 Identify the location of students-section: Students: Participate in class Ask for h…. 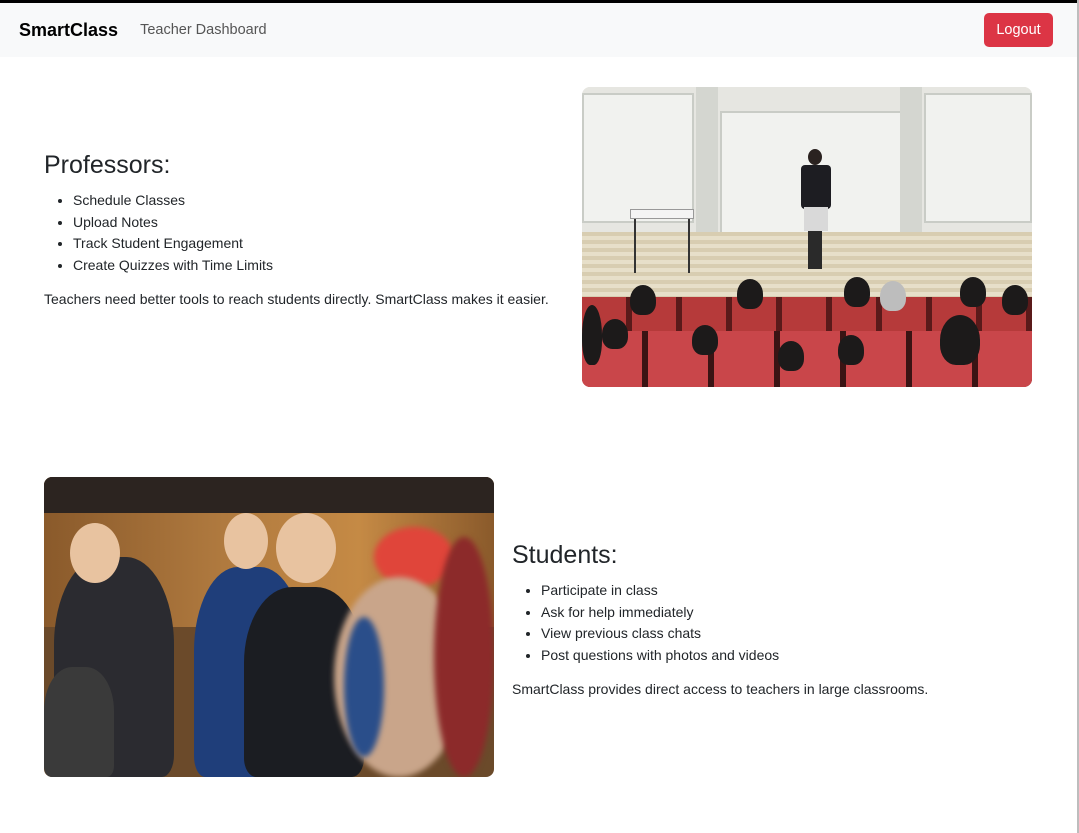
(772, 619).